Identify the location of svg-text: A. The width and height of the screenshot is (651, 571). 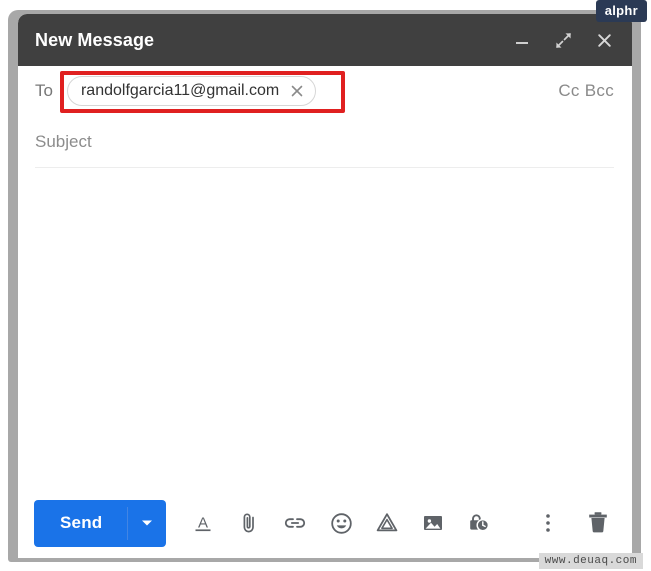
(203, 523).